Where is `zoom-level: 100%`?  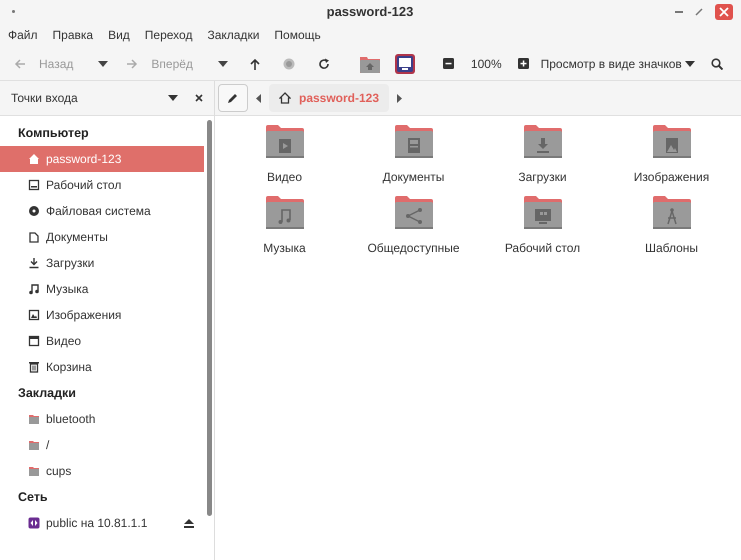
zoom-level: 100% is located at coordinates (486, 64).